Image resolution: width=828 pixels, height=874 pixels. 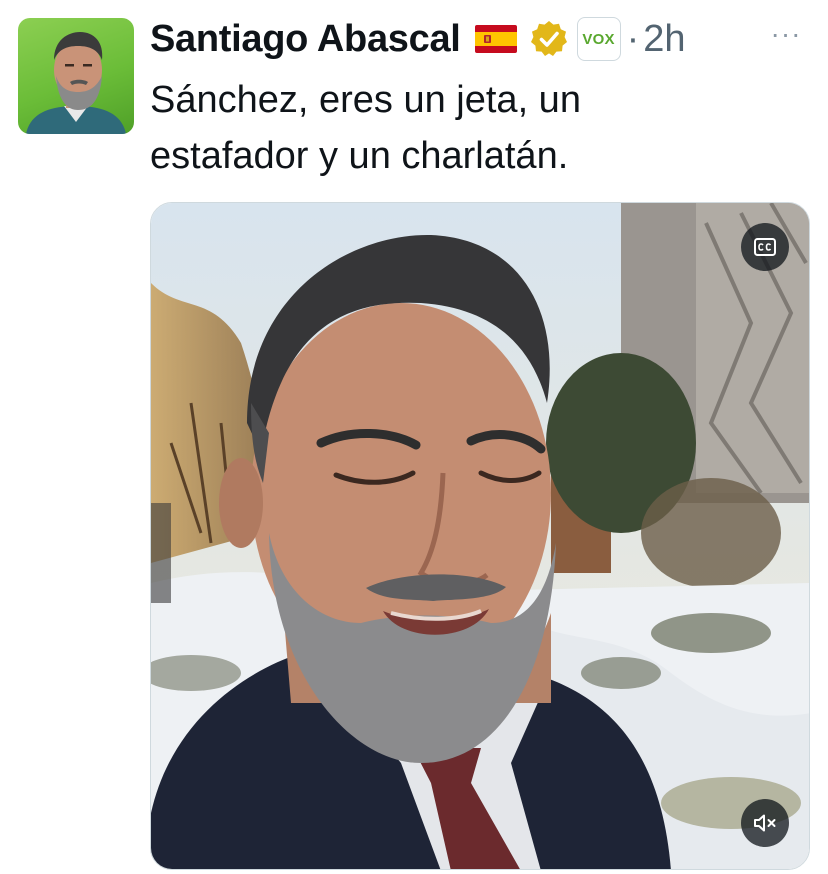 I want to click on tweet-text-line: Sánchez, eres un jeta, un, so click(x=365, y=100).